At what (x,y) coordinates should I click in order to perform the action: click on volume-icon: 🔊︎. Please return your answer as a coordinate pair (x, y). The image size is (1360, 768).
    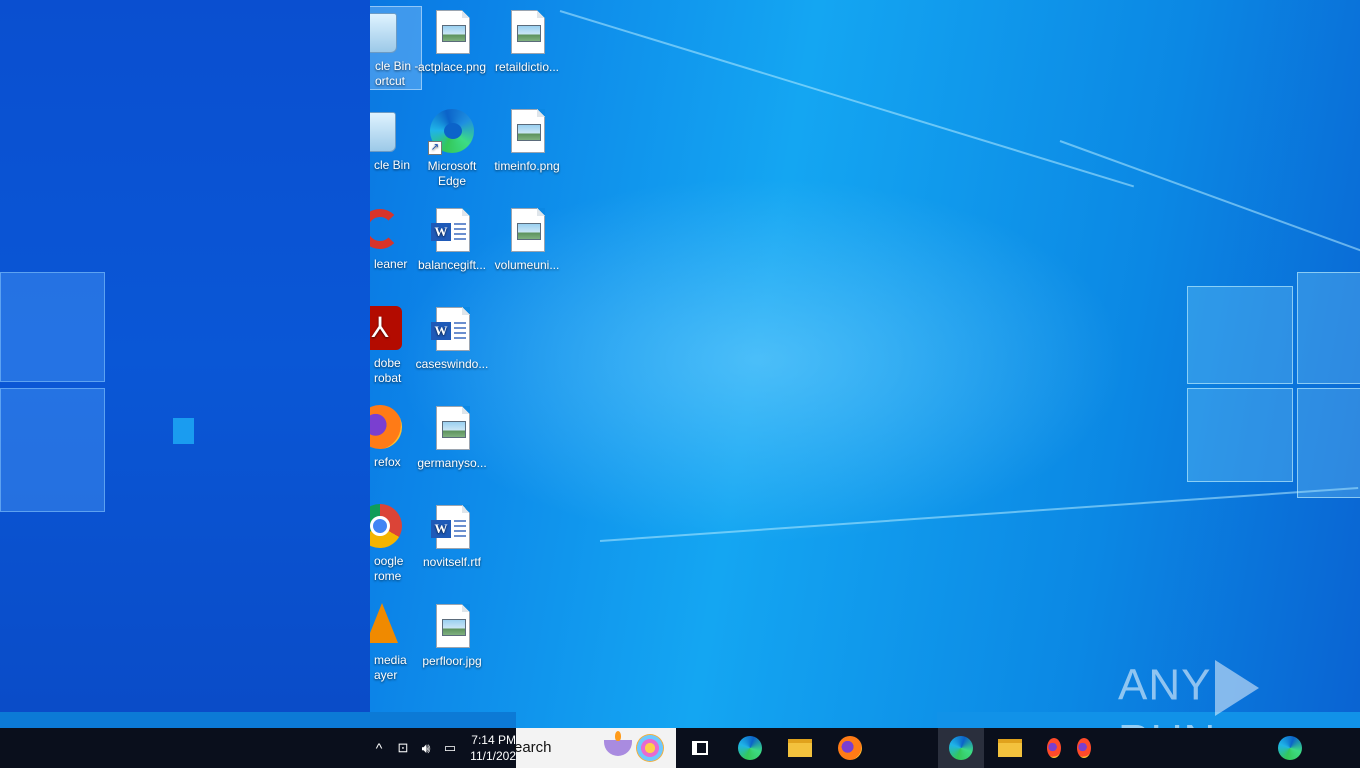
    Looking at the image, I should click on (426, 748).